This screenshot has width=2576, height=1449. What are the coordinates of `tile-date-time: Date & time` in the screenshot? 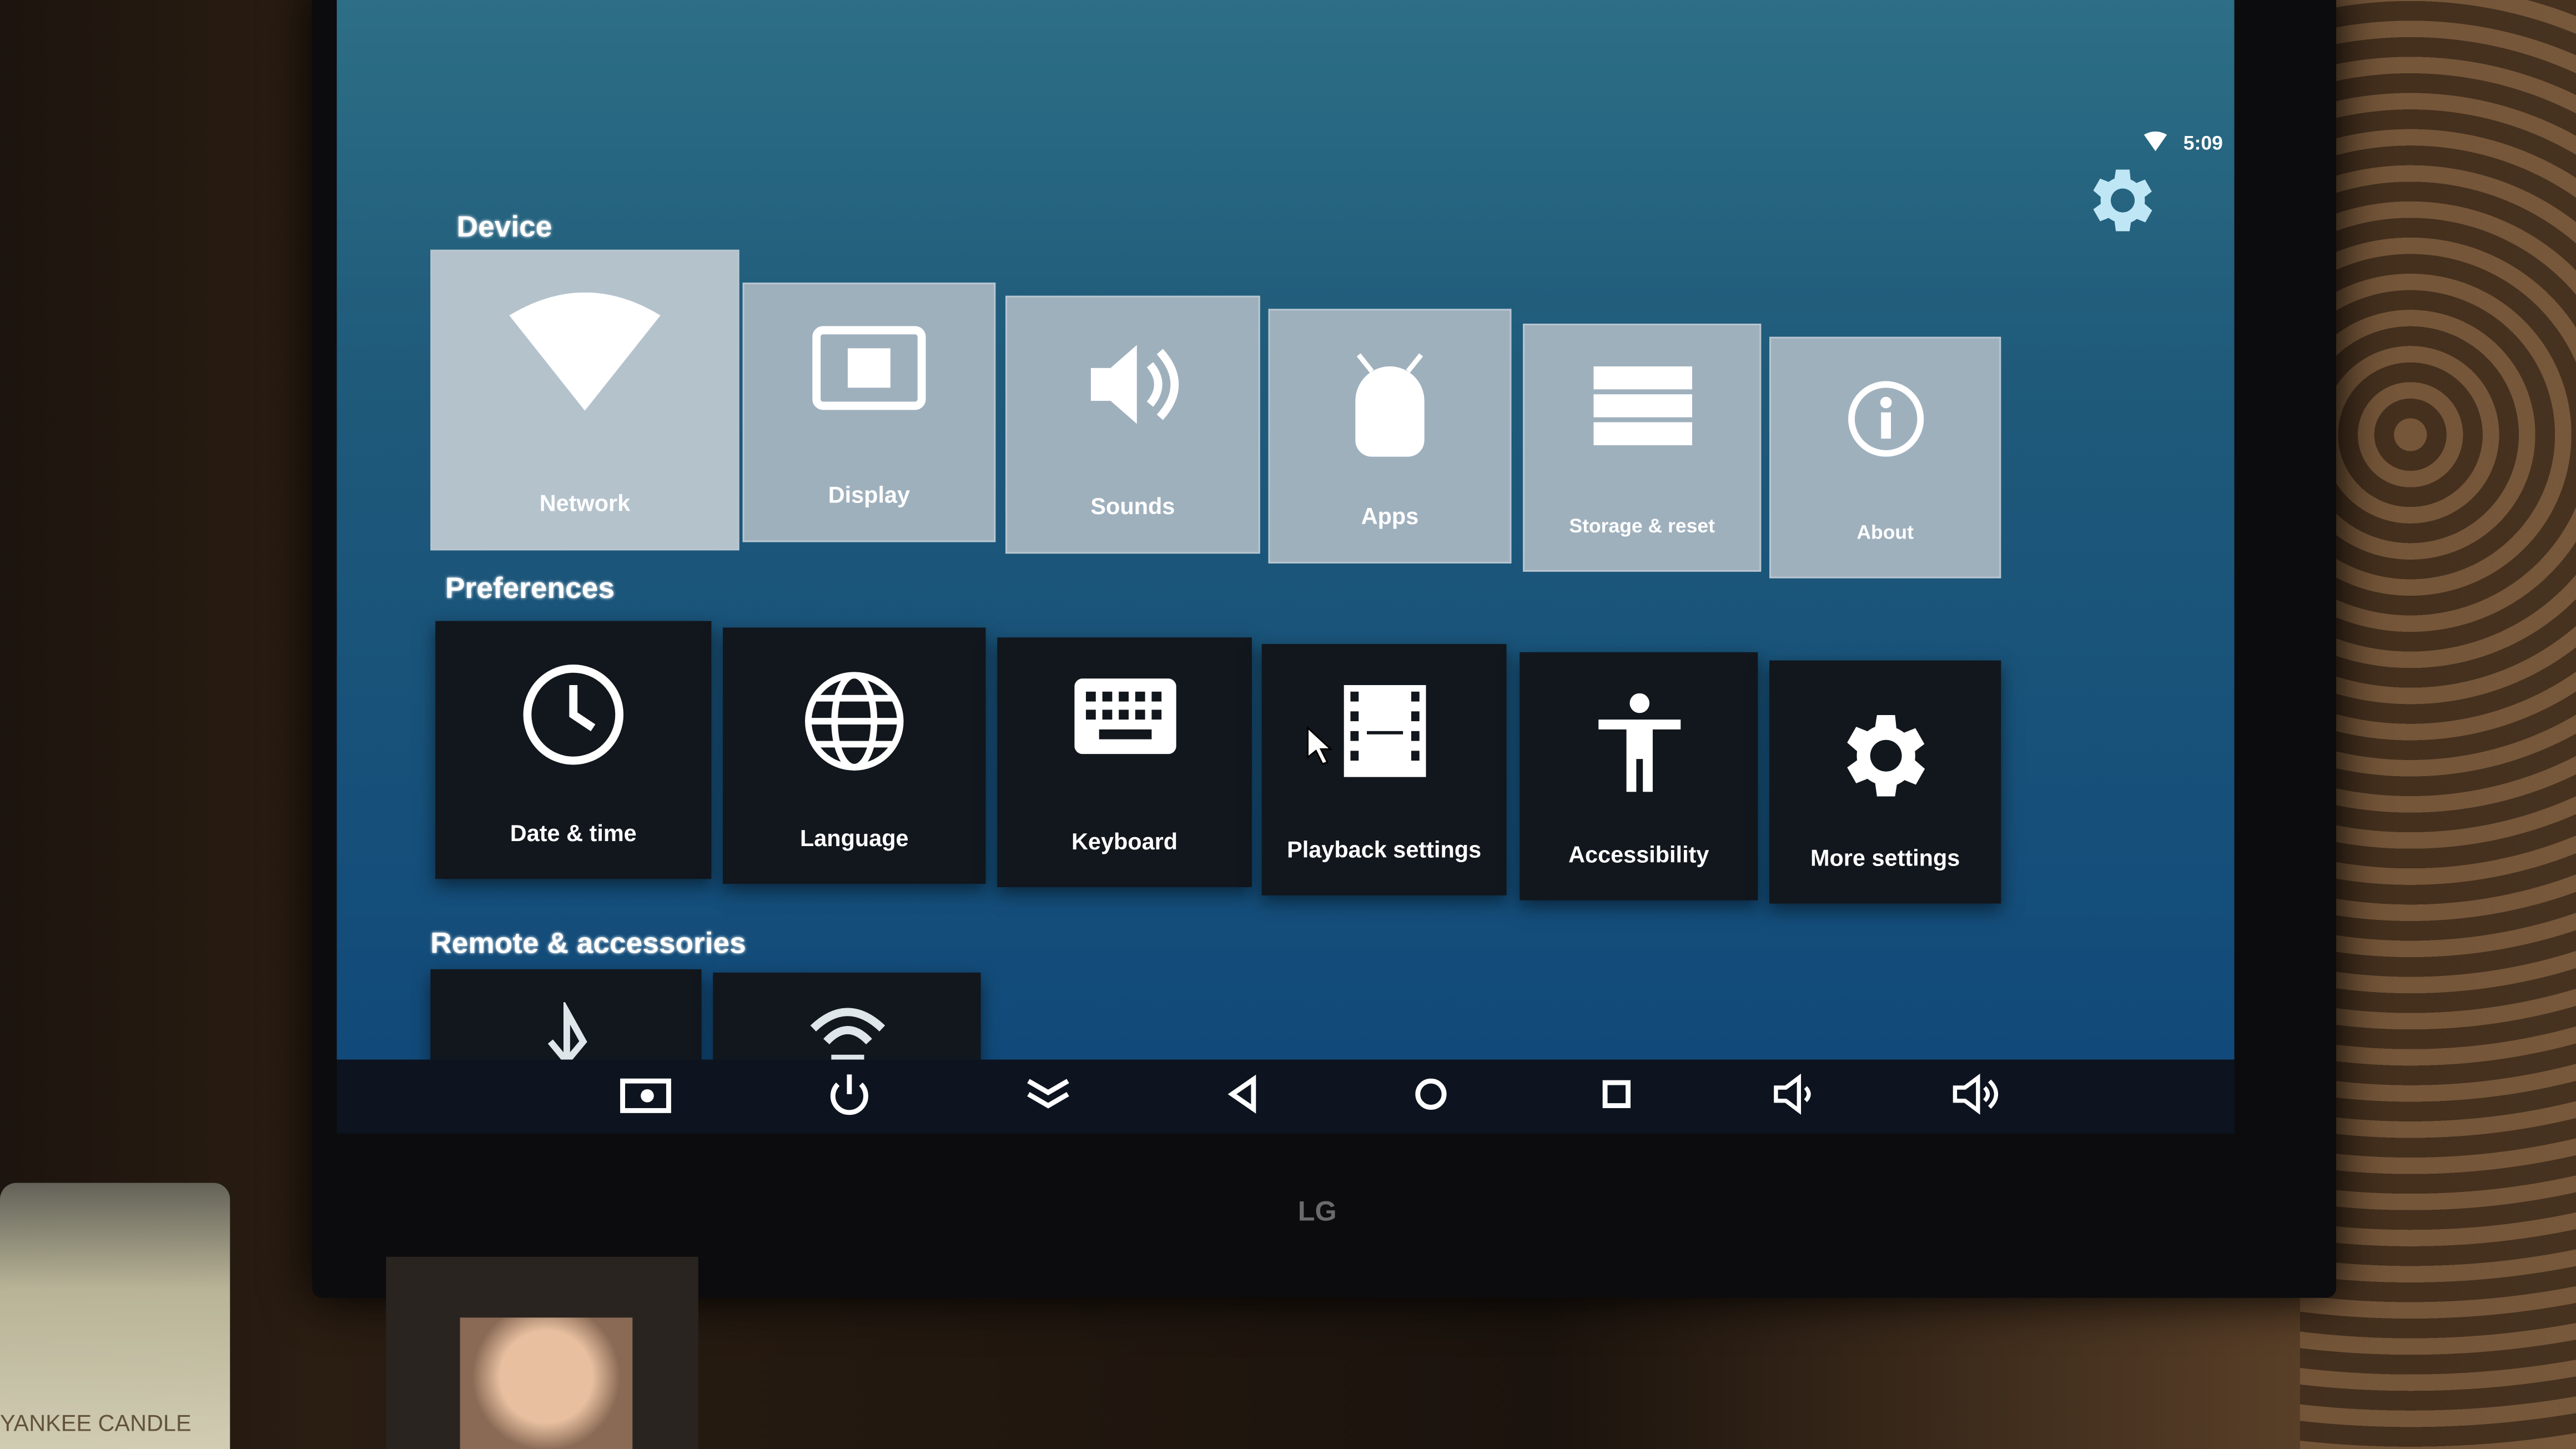 It's located at (574, 750).